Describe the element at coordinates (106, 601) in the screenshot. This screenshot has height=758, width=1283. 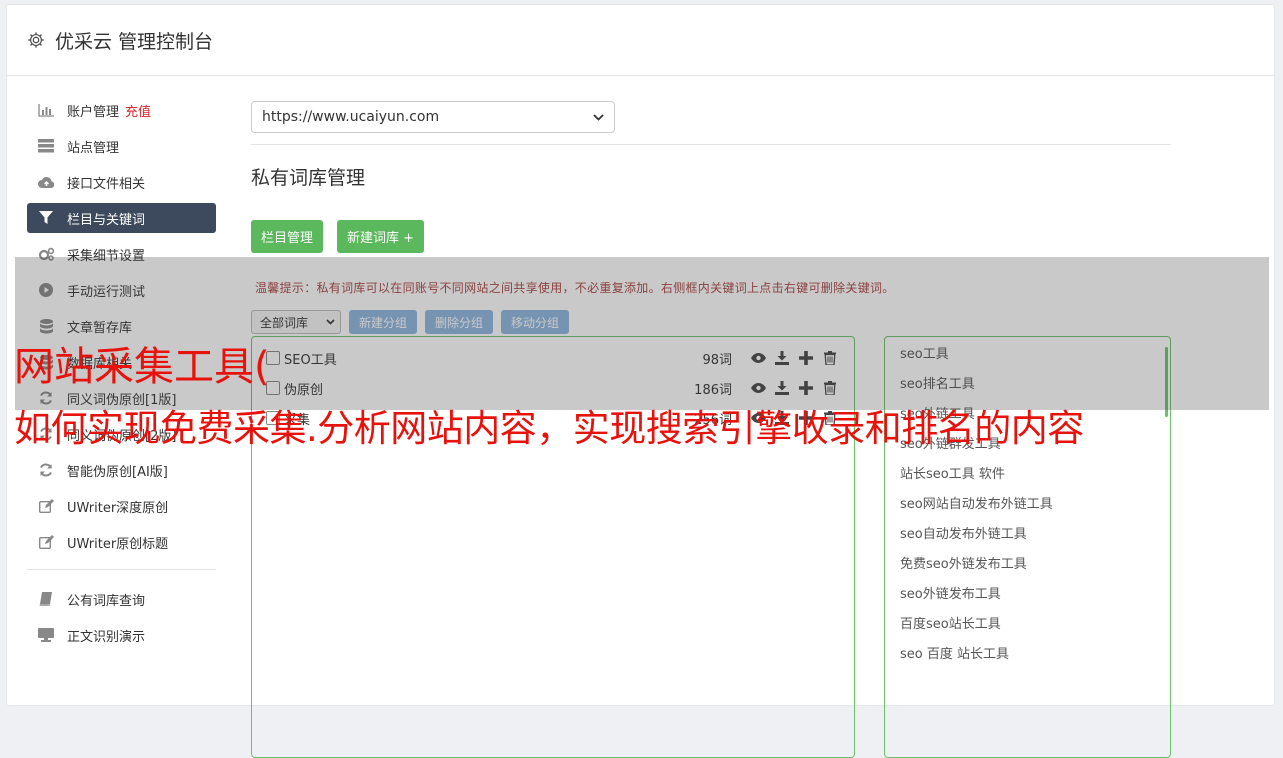
I see `sidebar-item-label: 公有词库查询` at that location.